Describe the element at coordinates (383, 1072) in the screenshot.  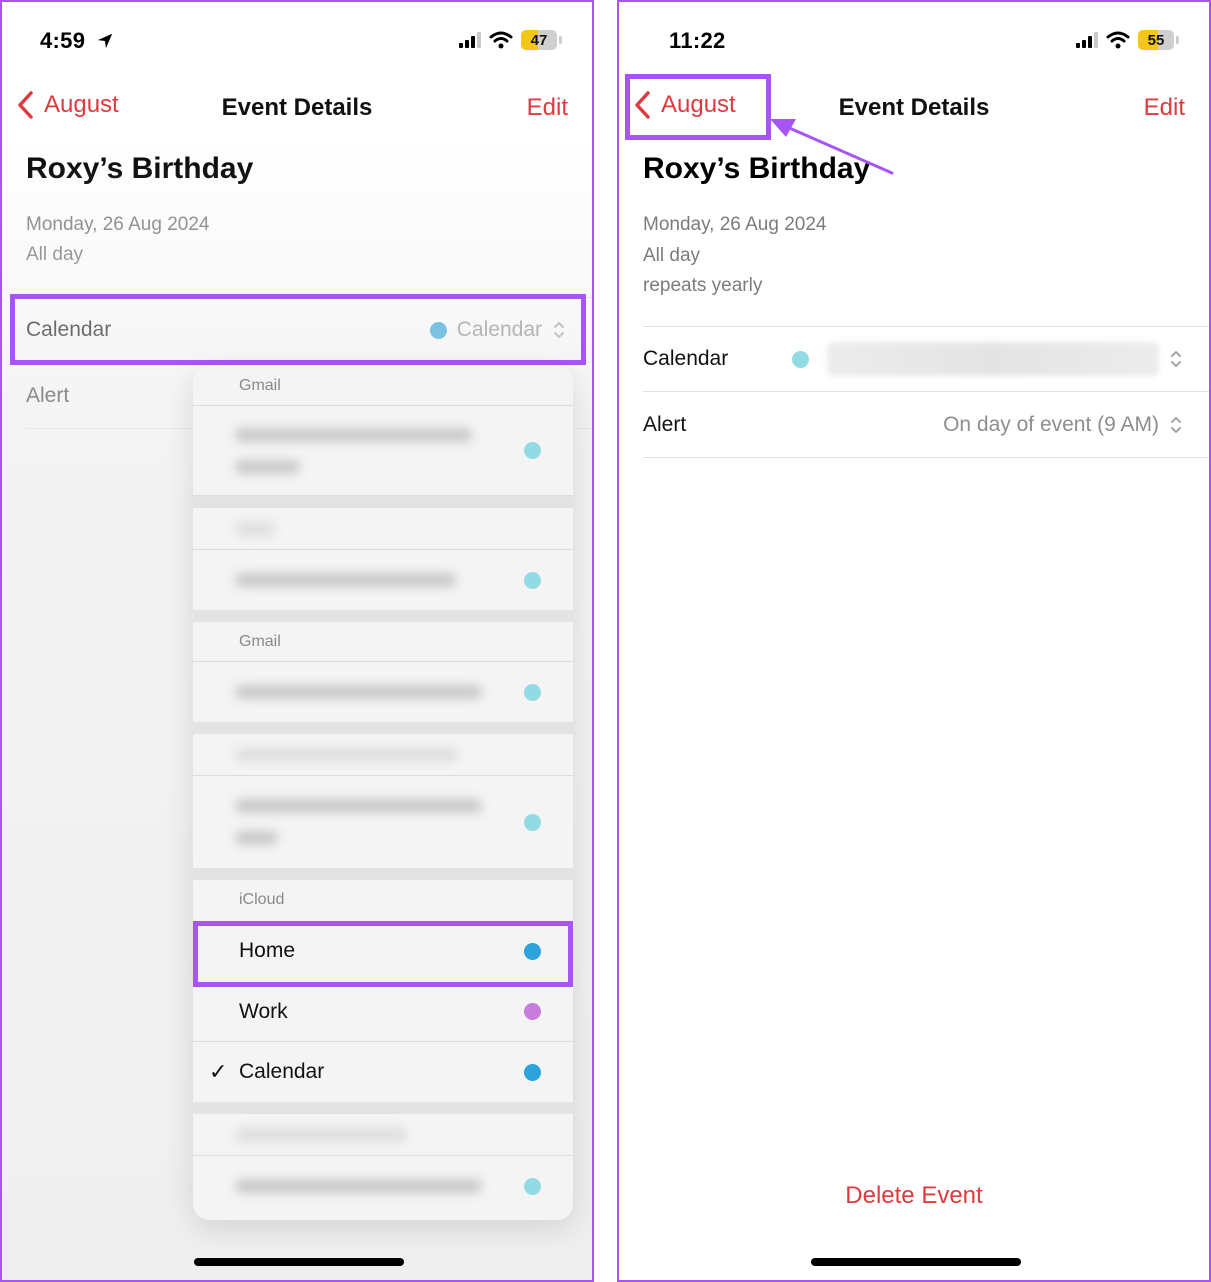
I see `menu-item-calendar: ✓ Calendar` at that location.